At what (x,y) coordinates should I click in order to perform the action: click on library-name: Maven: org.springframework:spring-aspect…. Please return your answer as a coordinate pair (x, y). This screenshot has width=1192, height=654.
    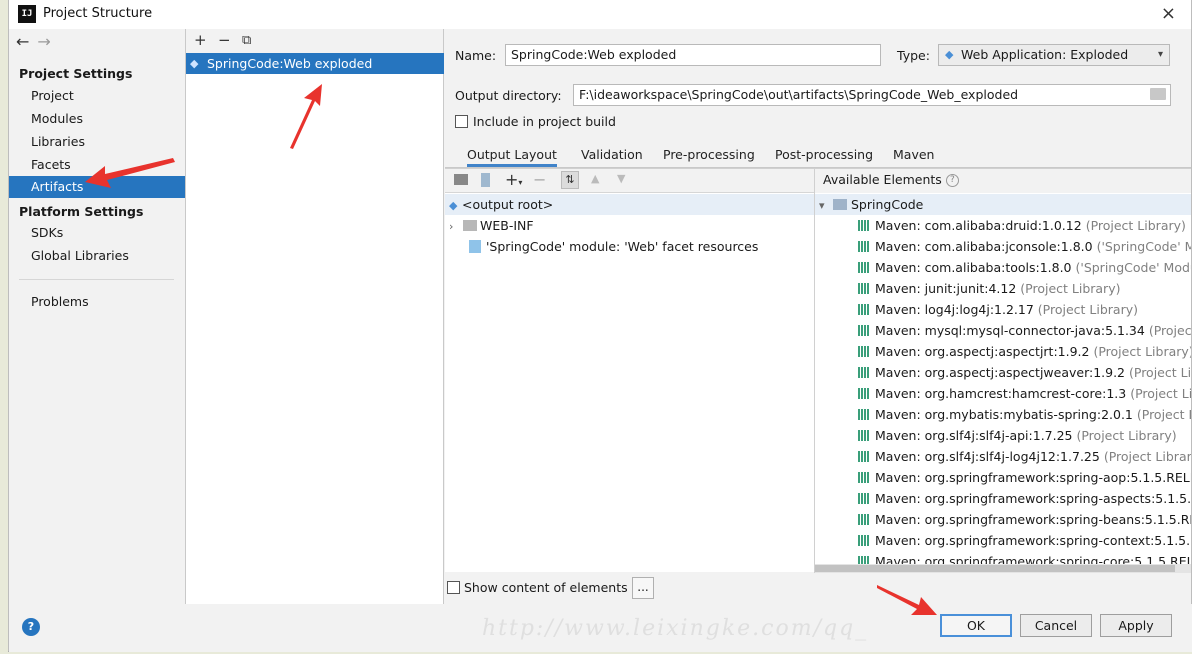
    Looking at the image, I should click on (1033, 498).